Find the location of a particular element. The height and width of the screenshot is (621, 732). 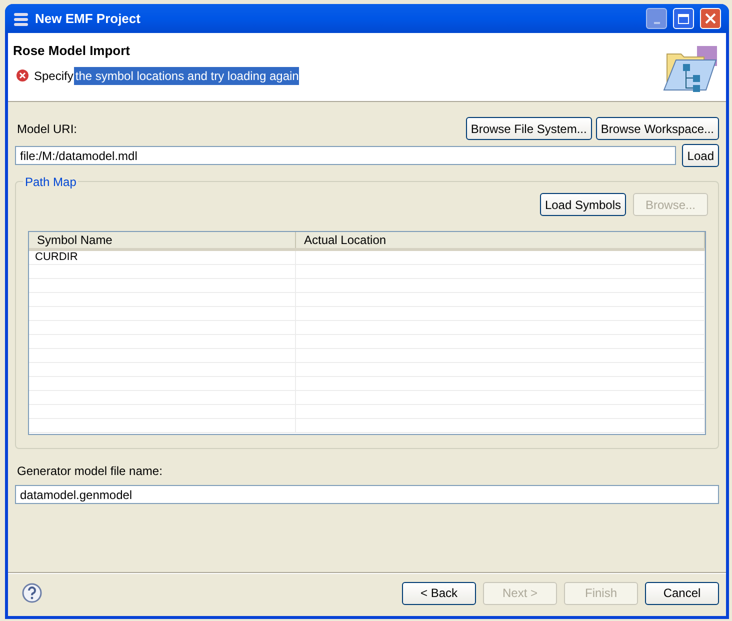

message-text: Specify is located at coordinates (54, 76).